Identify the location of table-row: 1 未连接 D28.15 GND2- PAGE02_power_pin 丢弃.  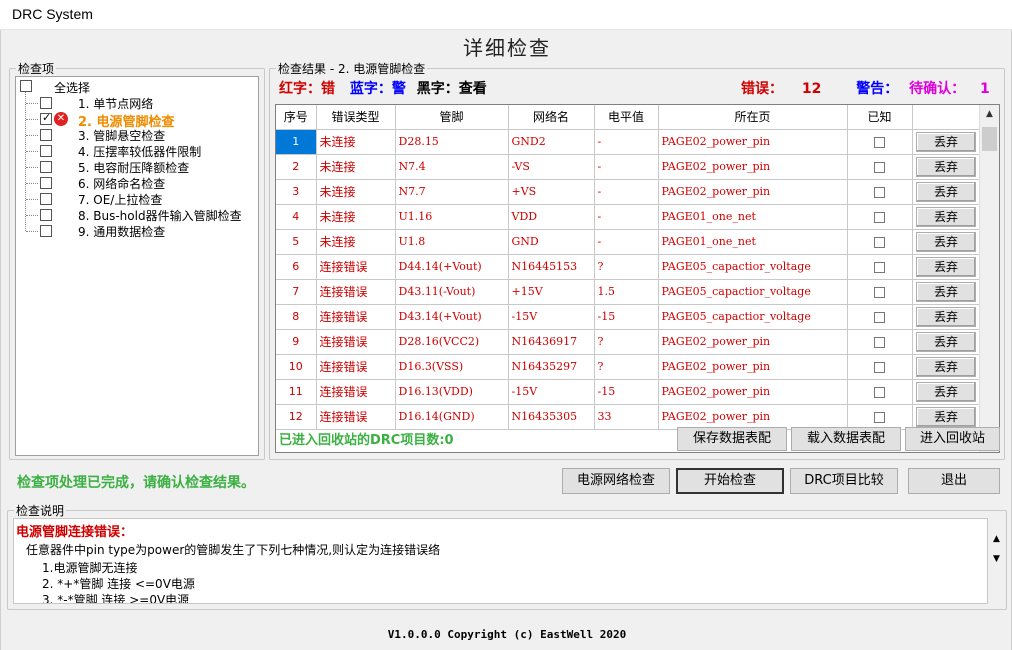
(628, 142).